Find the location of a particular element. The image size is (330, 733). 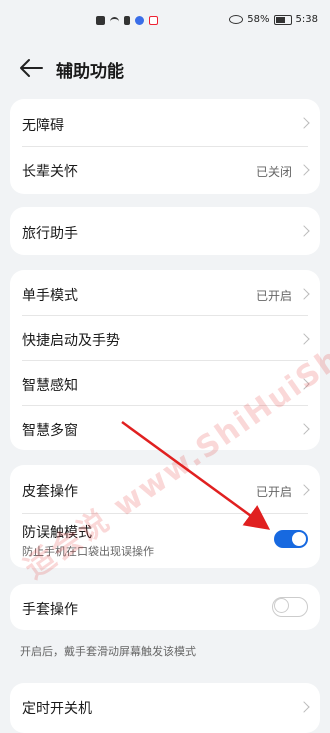

row-label: 单手模式 is located at coordinates (50, 296).